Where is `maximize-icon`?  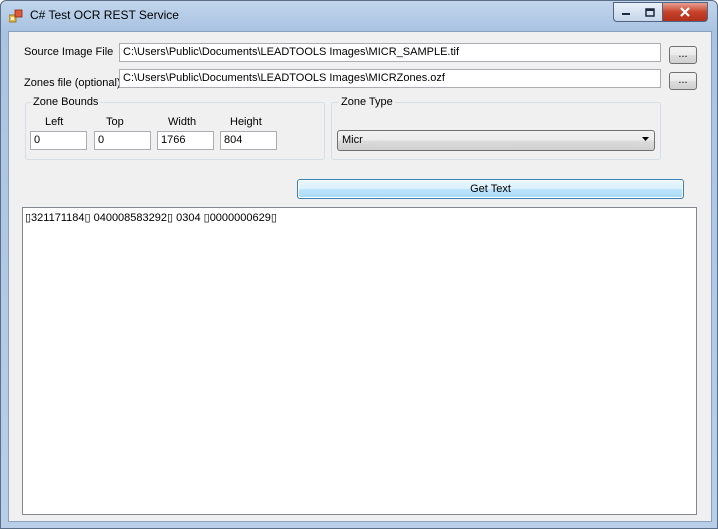 maximize-icon is located at coordinates (650, 12).